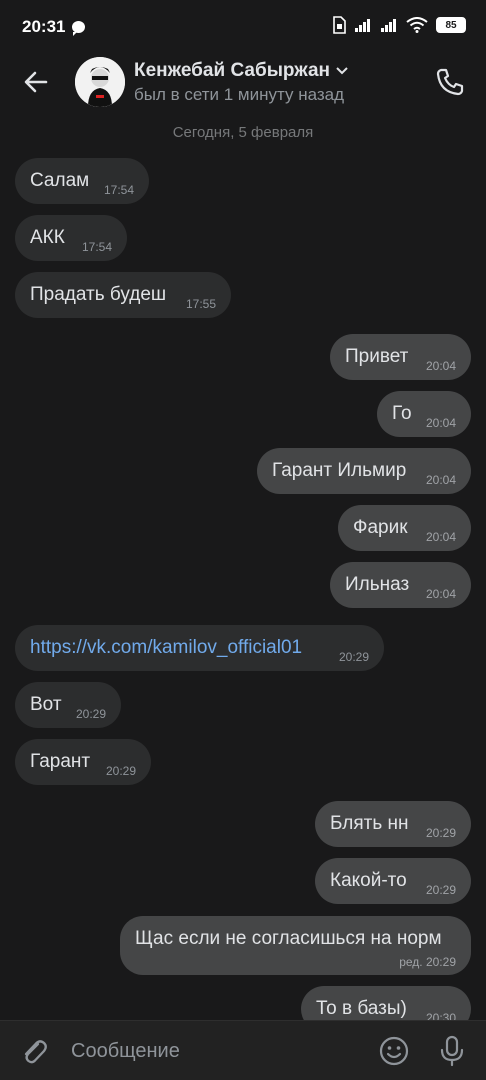 This screenshot has width=486, height=1080. Describe the element at coordinates (71, 238) in the screenshot. I see `message-bubble-incoming: АКК 17:54` at that location.